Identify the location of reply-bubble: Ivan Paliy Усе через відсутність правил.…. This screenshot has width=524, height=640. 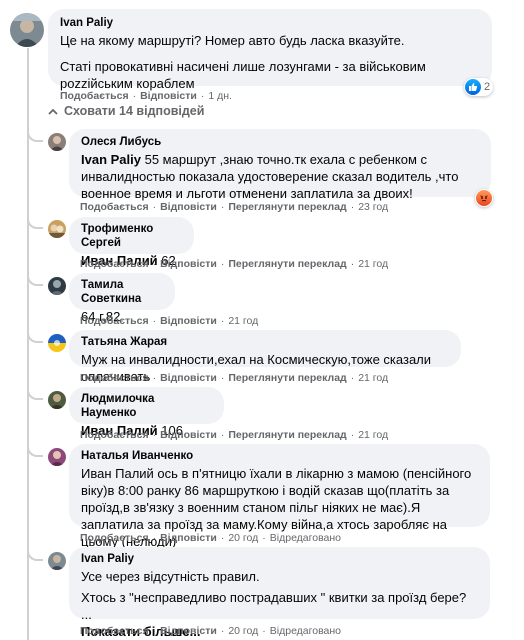
(279, 593).